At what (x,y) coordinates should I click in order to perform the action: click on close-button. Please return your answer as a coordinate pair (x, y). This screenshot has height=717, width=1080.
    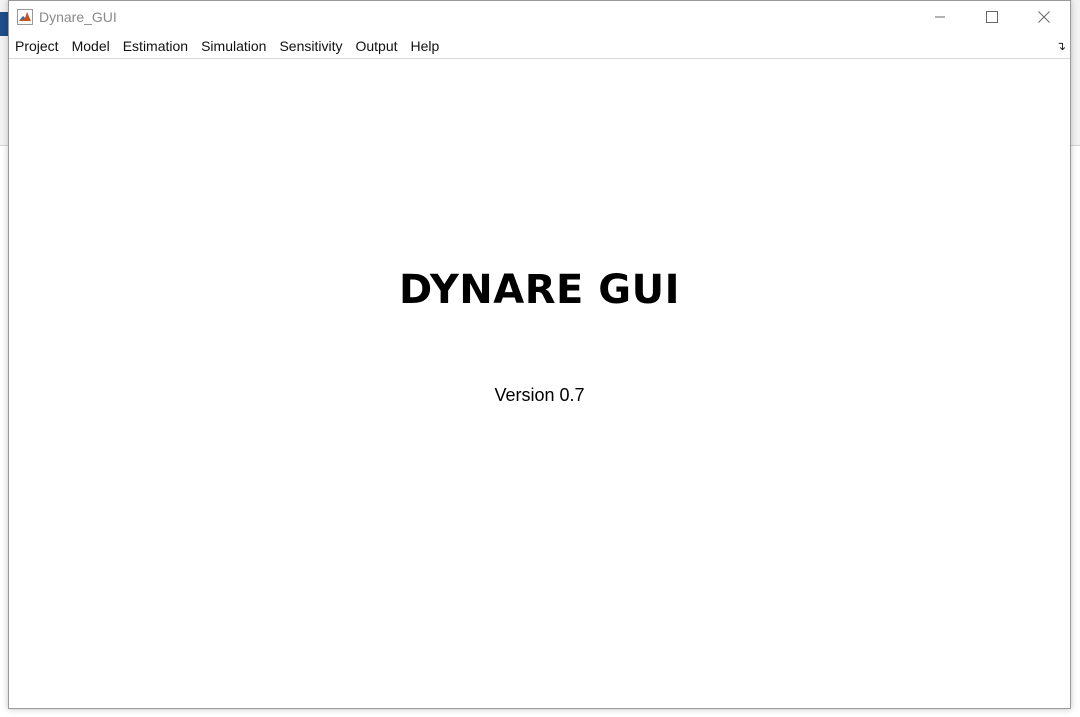
    Looking at the image, I should click on (1044, 17).